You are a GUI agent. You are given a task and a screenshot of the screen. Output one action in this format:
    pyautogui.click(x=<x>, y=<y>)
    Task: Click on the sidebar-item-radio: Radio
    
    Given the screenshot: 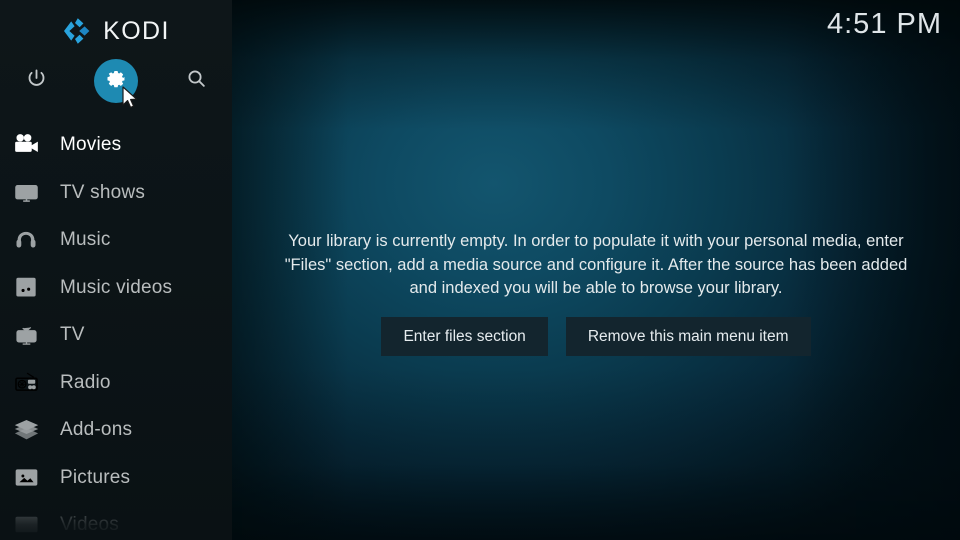 What is the action you would take?
    pyautogui.click(x=116, y=383)
    